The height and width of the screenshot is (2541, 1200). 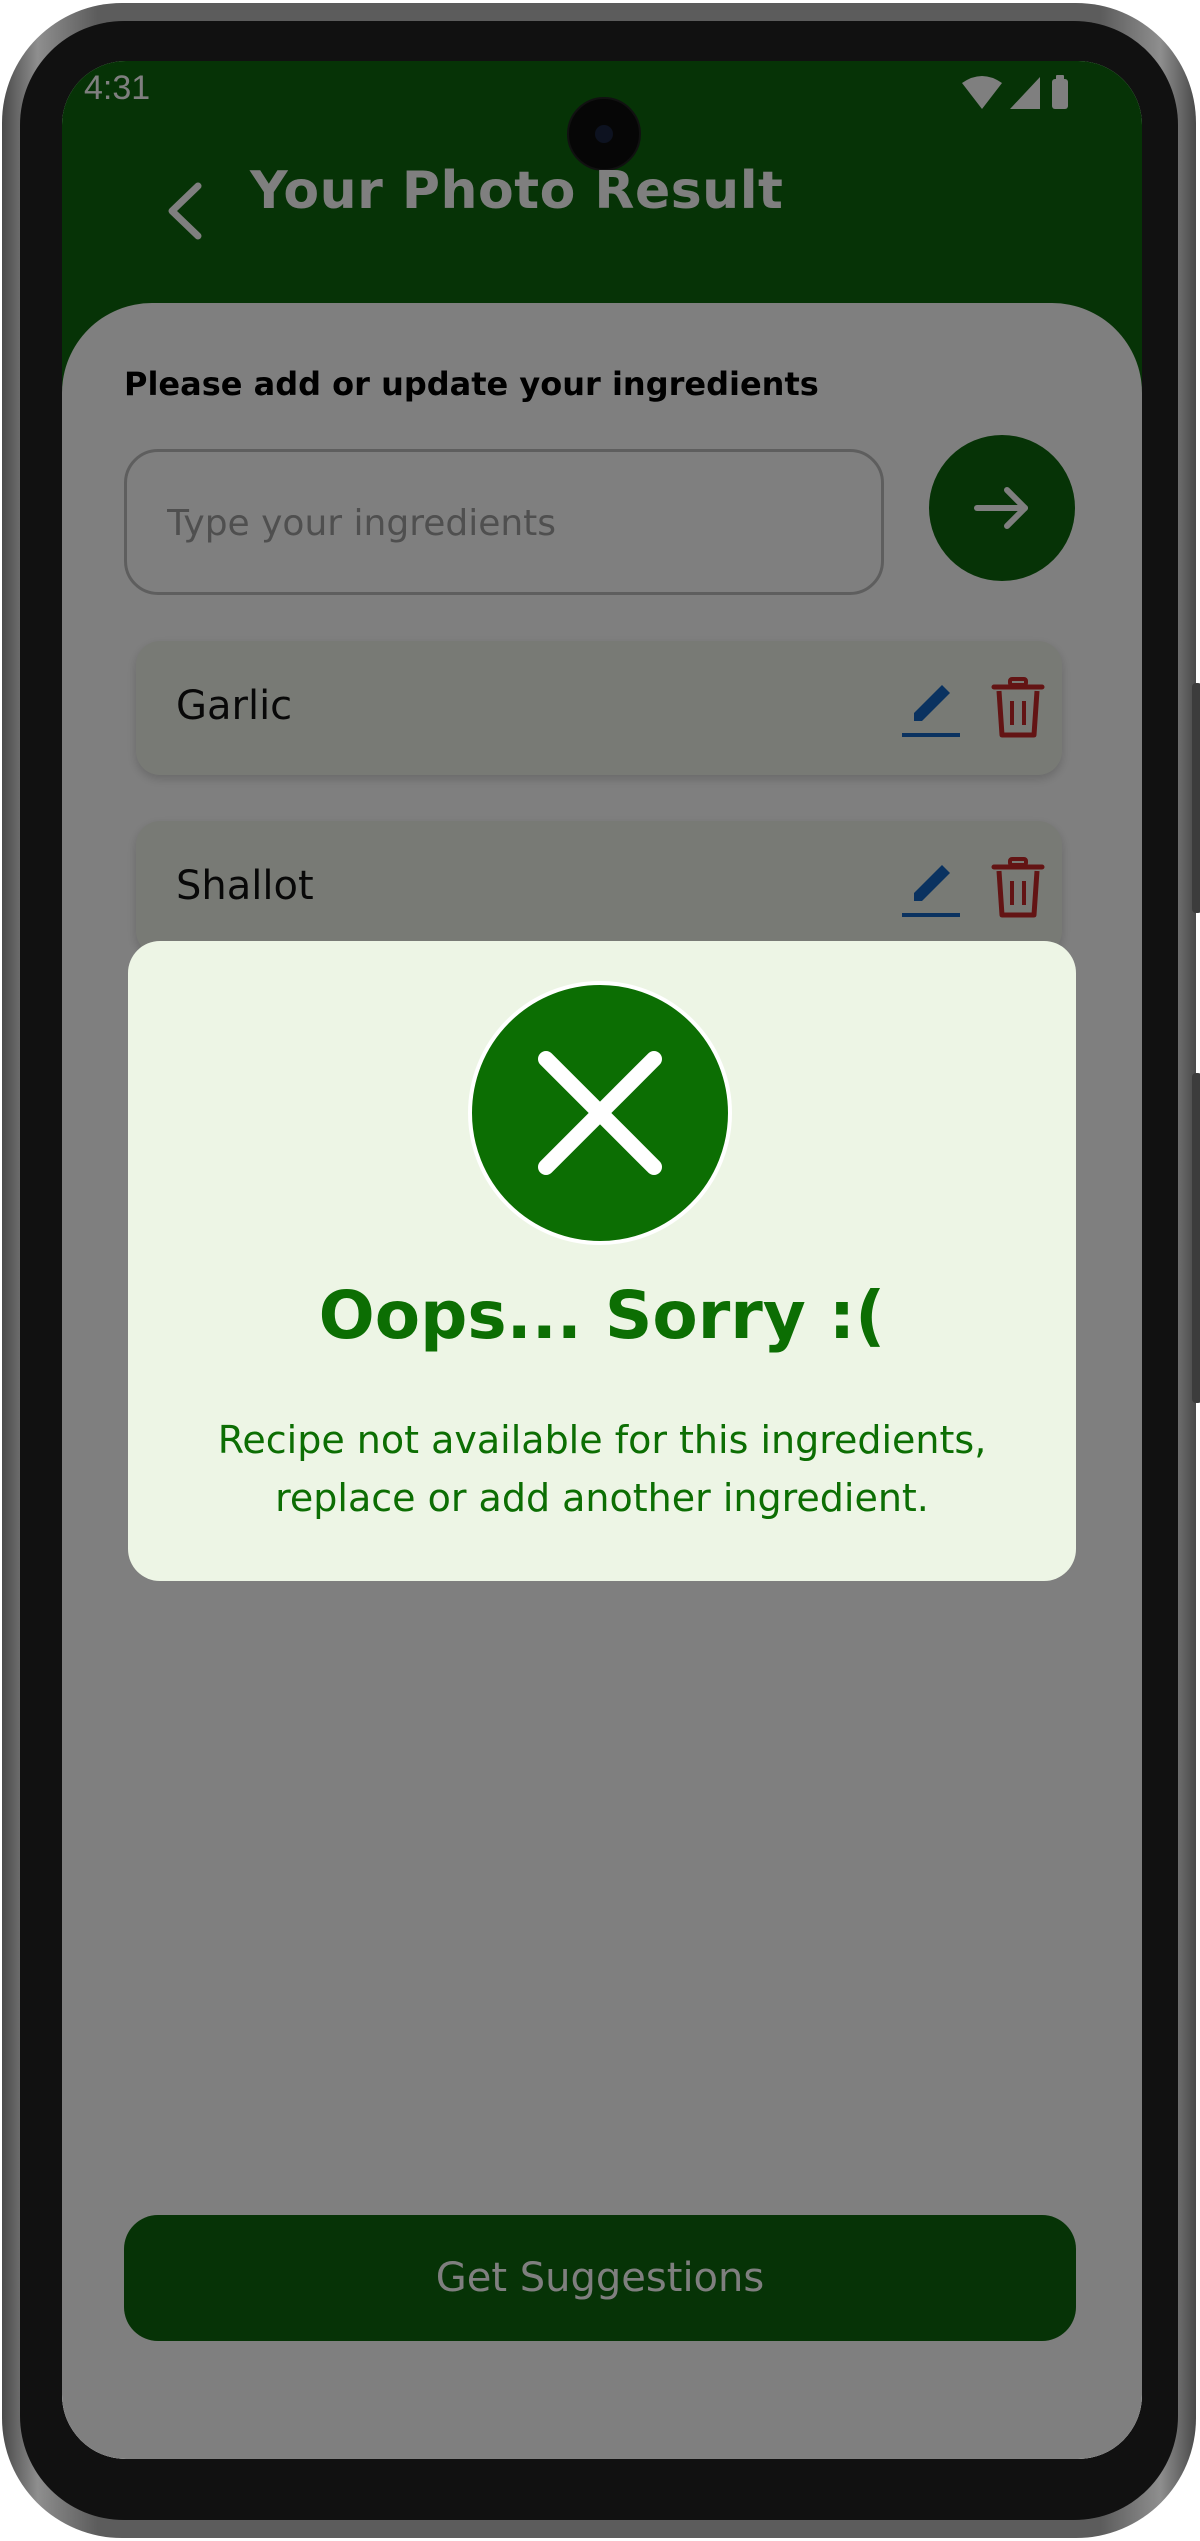 I want to click on close-x-icon, so click(x=600, y=1113).